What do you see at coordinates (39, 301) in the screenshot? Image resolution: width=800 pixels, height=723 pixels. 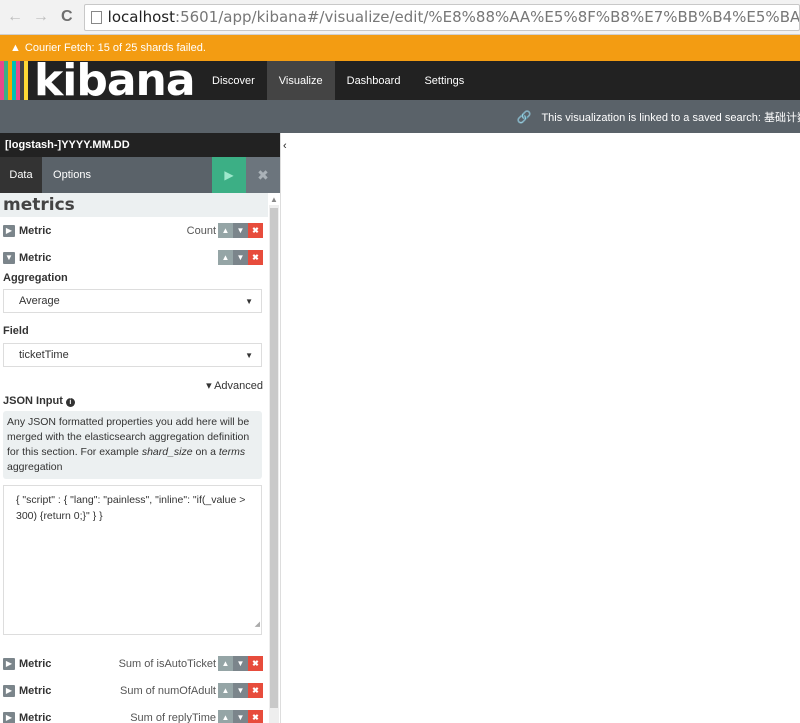 I see `aggregation-value: Average` at bounding box center [39, 301].